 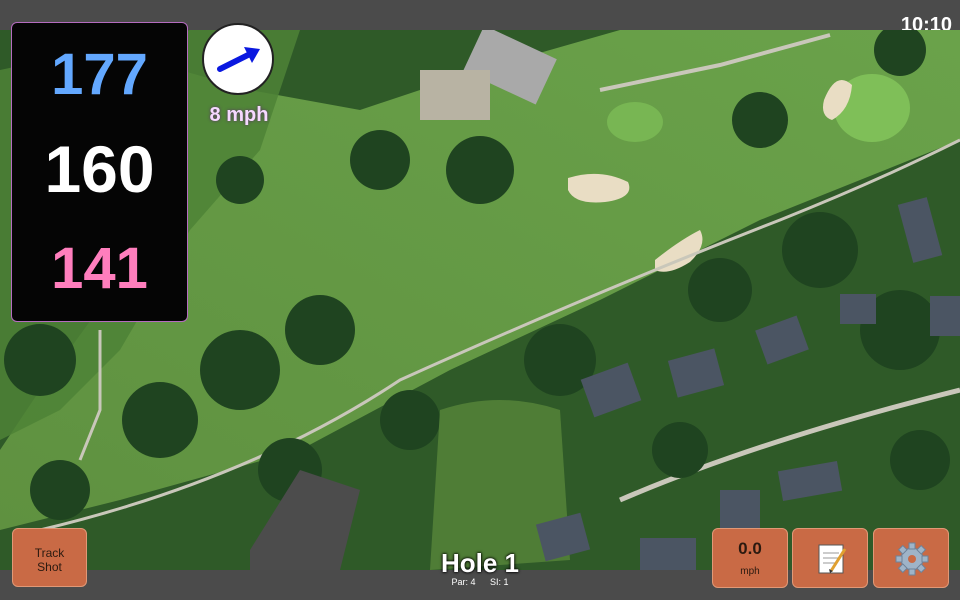 I want to click on notepad-icon, so click(x=832, y=559).